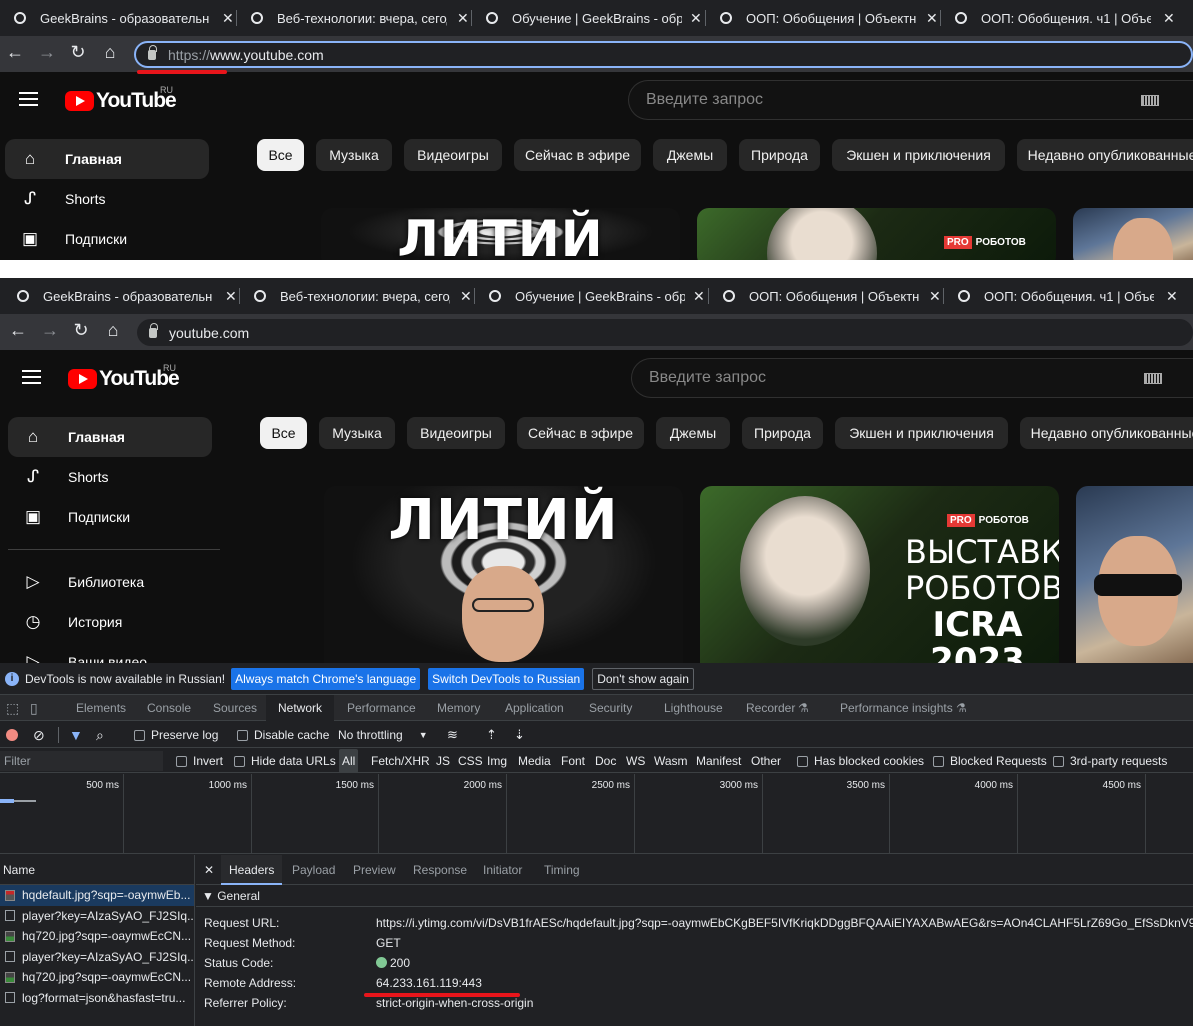  I want to click on tab-performance: Performance, so click(381, 708).